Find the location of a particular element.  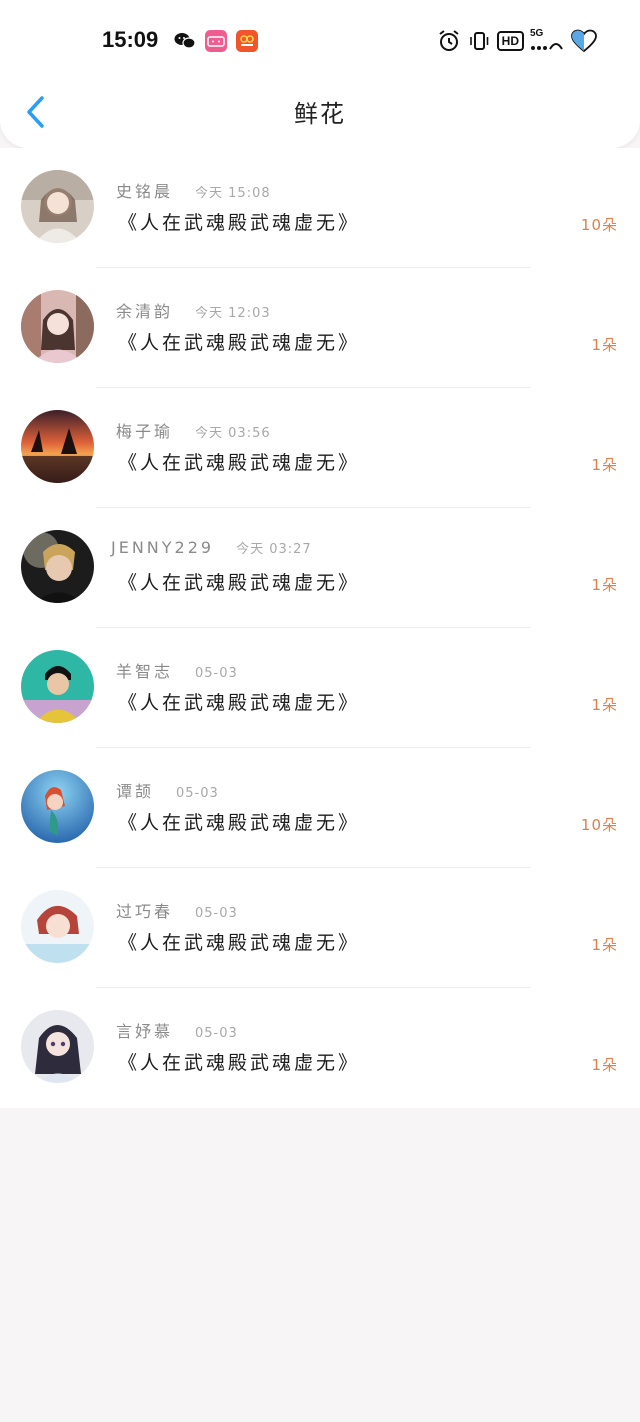

list-item: JENNY229 今天 03:27 《人在武魂殿武魂虚无》 1朵 is located at coordinates (320, 568).